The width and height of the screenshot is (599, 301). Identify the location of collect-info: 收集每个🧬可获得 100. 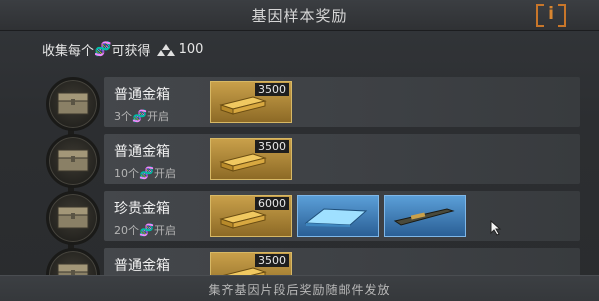
(123, 50).